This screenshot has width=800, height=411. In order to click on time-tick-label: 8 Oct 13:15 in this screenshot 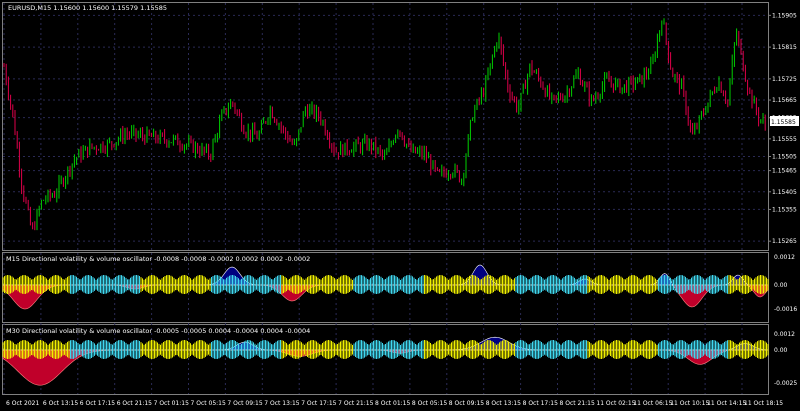, I will do `click(503, 403)`.